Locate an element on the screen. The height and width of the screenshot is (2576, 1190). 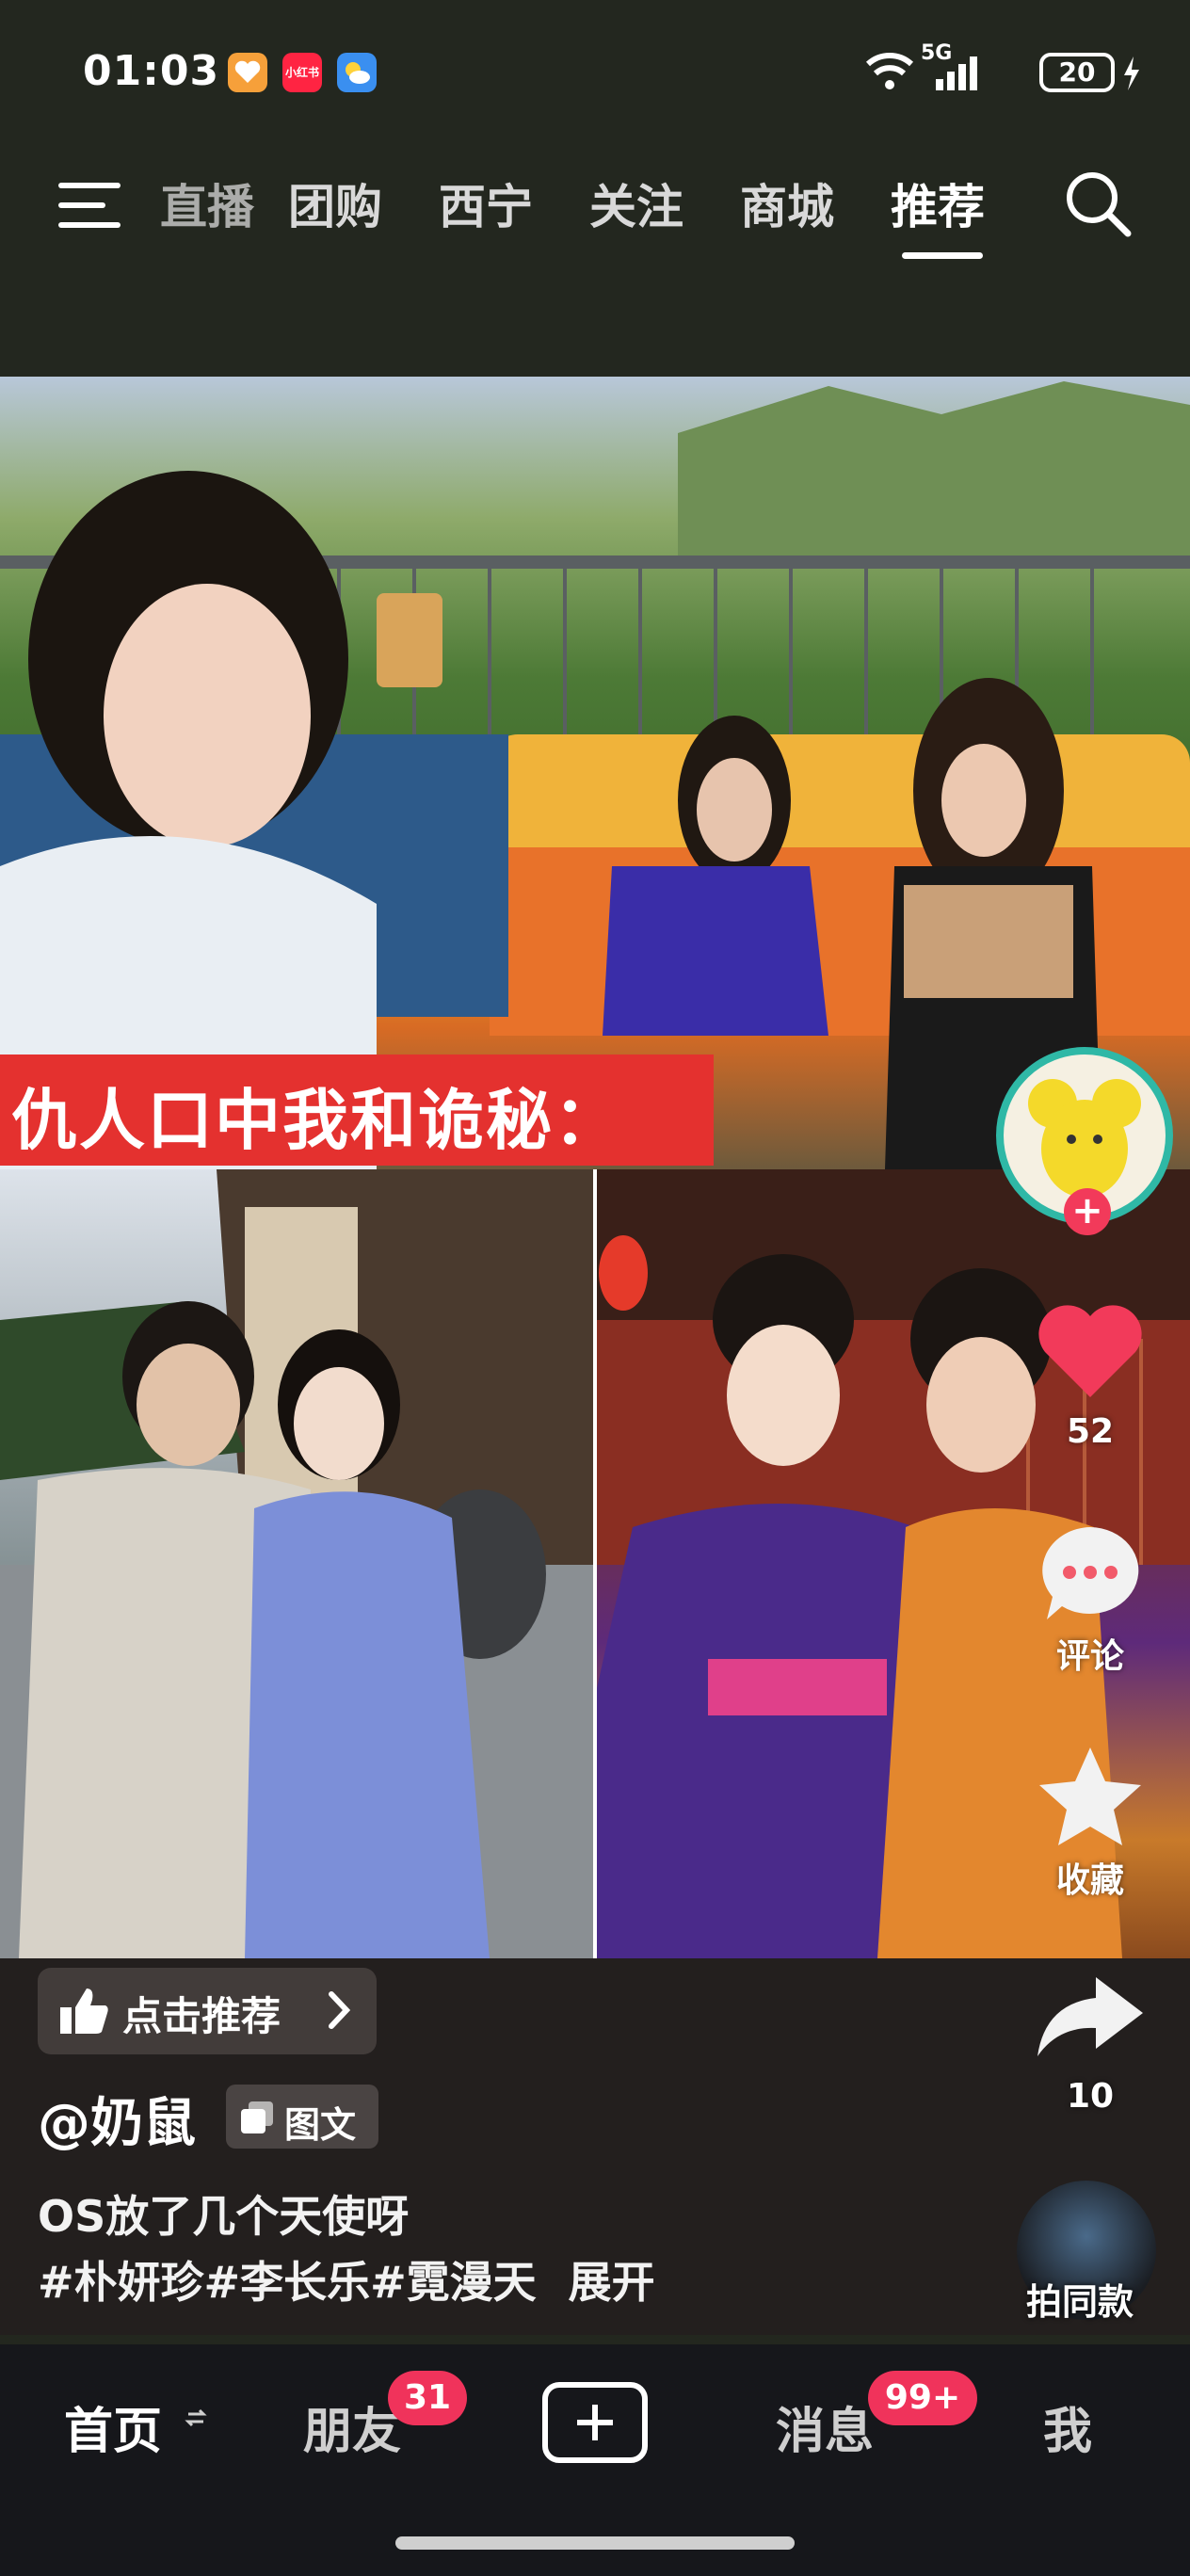
home-indicator is located at coordinates (595, 2543).